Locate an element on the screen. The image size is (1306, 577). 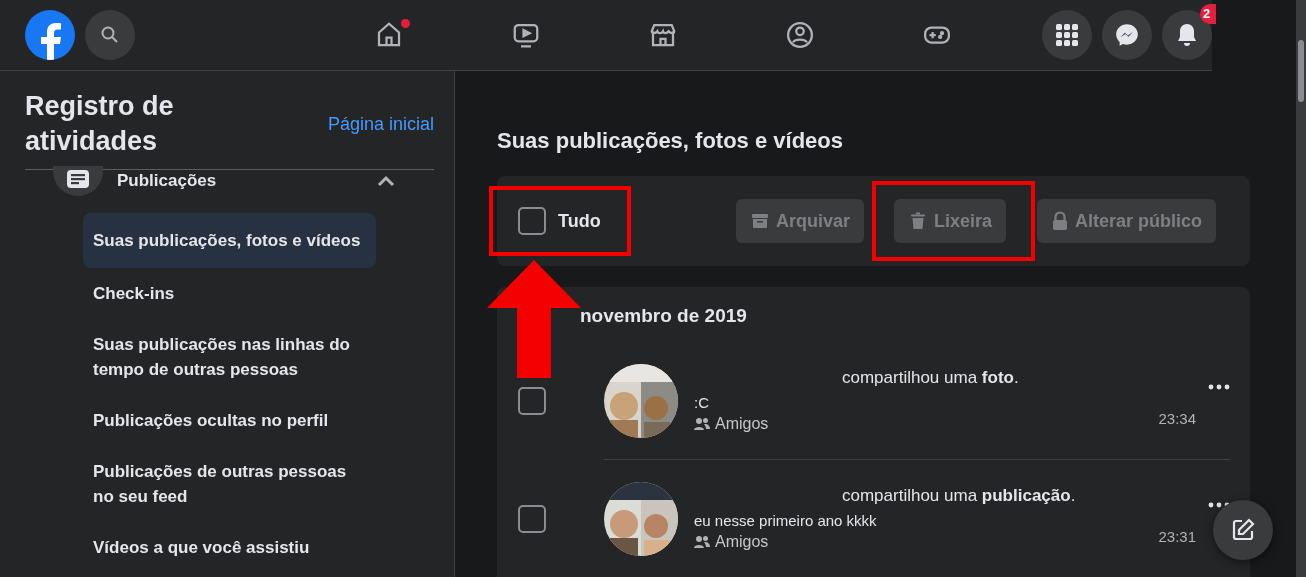
post-time: 23:31 is located at coordinates (1177, 536).